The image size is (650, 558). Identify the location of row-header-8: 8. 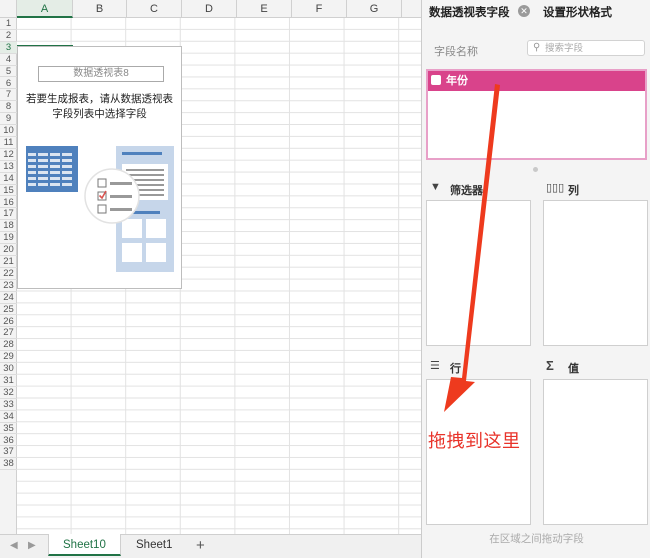
(8, 107).